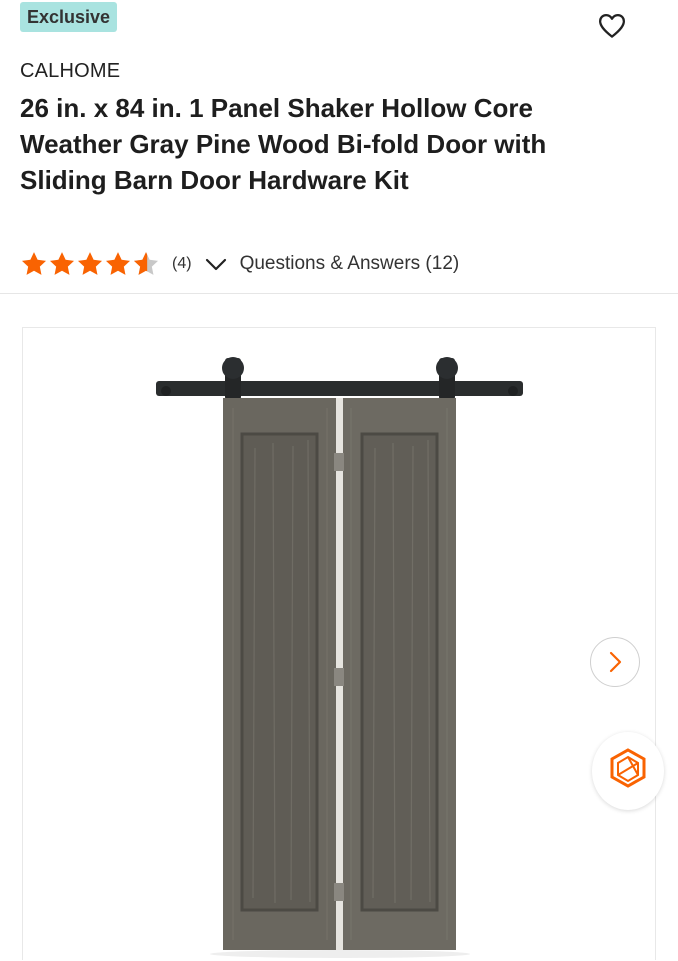  I want to click on rating-row: (4) Questions & Answers (12), so click(239, 264).